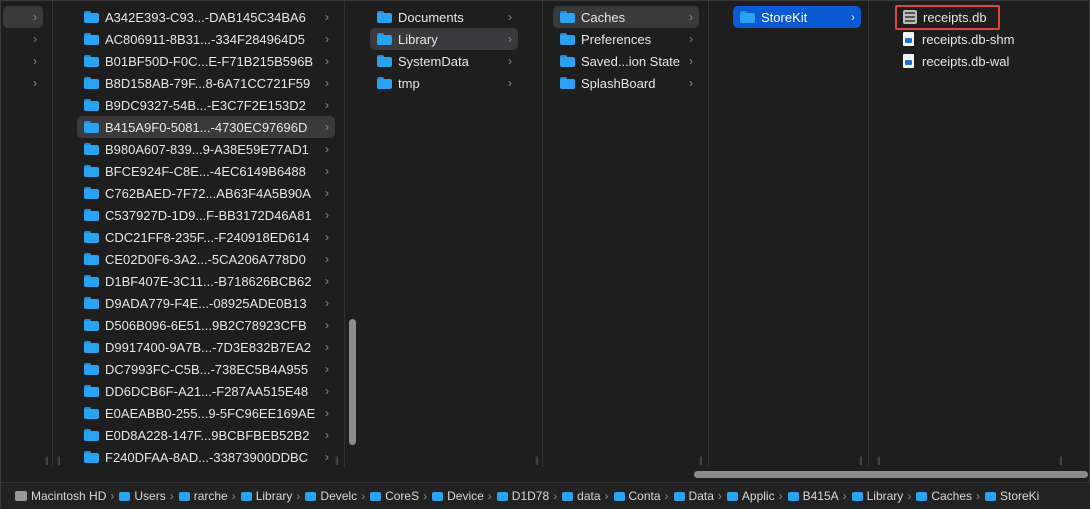  Describe the element at coordinates (444, 39) in the screenshot. I see `folder-library: Library ›` at that location.